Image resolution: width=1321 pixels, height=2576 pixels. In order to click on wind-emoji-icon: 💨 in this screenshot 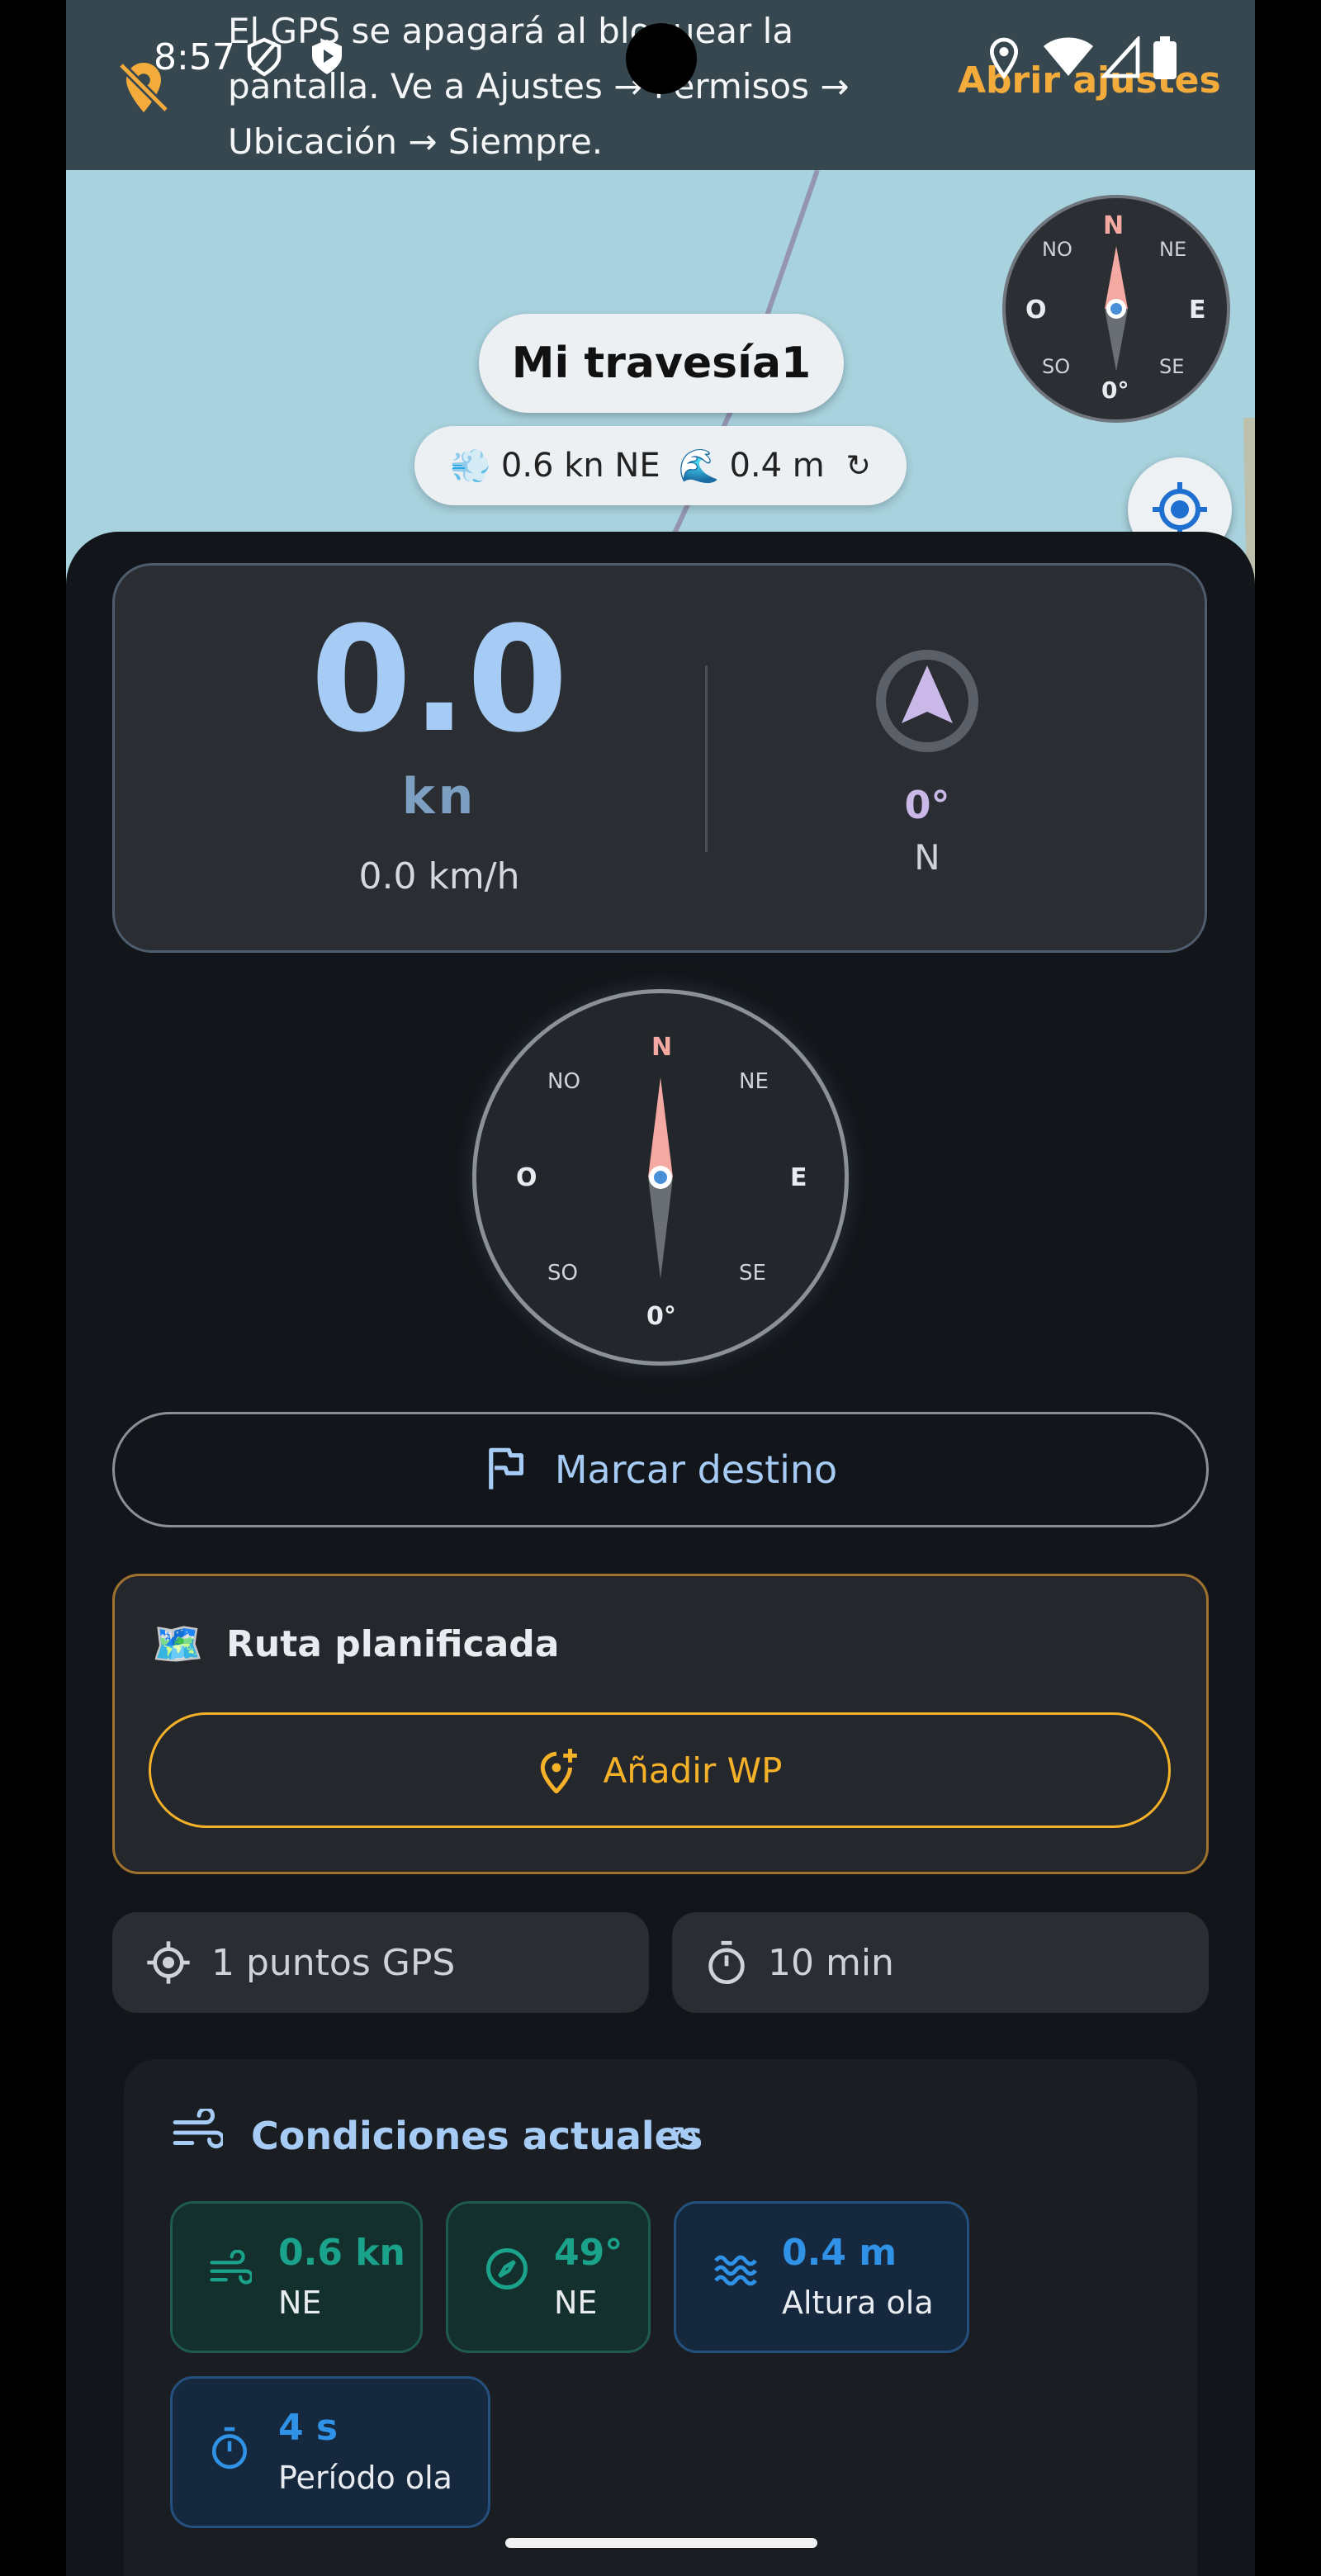, I will do `click(470, 466)`.